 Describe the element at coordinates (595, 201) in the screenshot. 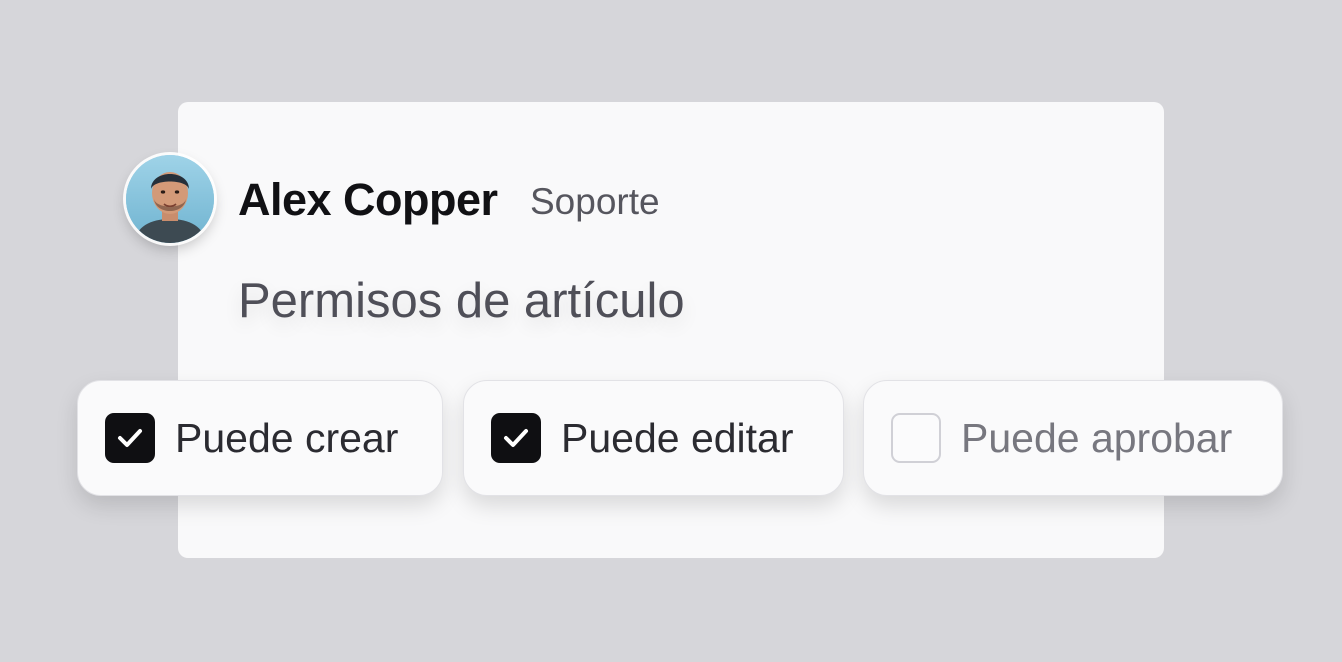

I see `user-role: Soporte` at that location.